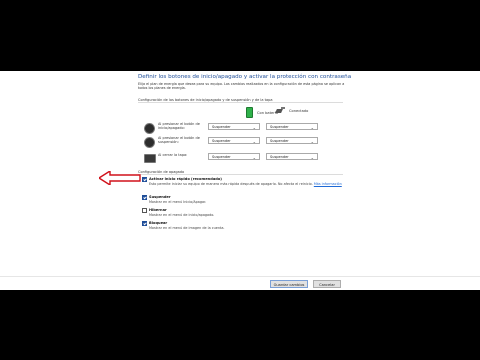 This screenshot has width=480, height=360. What do you see at coordinates (292, 156) in the screenshot?
I see `lid-plugged-select: Suspender ⌄` at bounding box center [292, 156].